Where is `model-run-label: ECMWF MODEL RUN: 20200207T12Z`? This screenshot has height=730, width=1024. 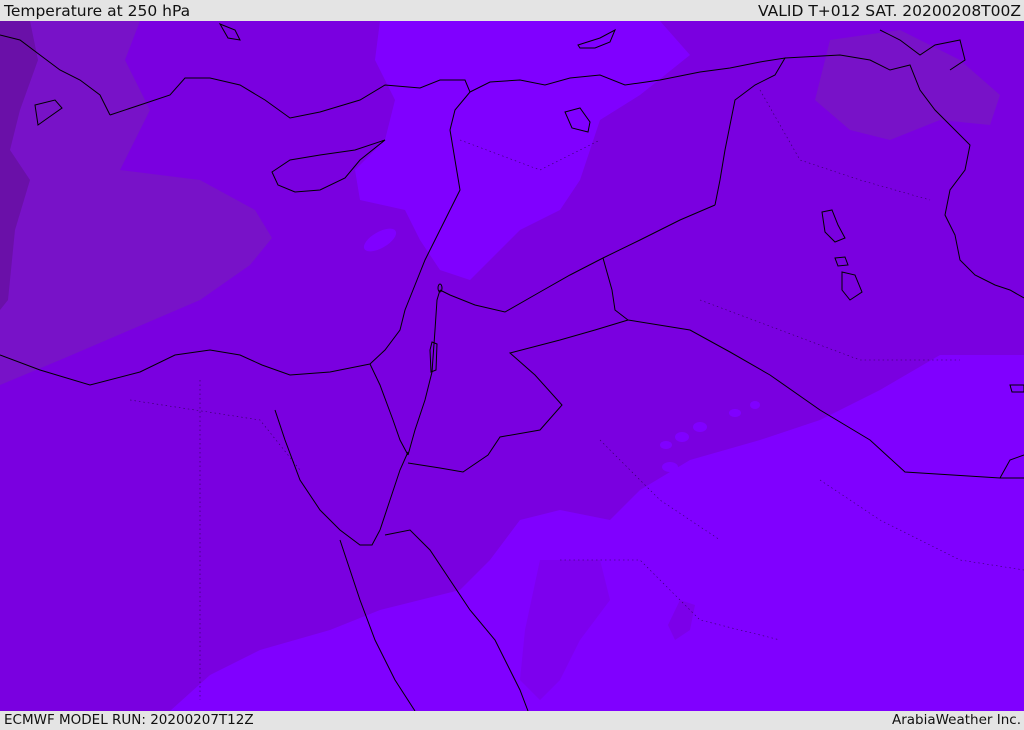
model-run-label: ECMWF MODEL RUN: 20200207T12Z is located at coordinates (129, 720).